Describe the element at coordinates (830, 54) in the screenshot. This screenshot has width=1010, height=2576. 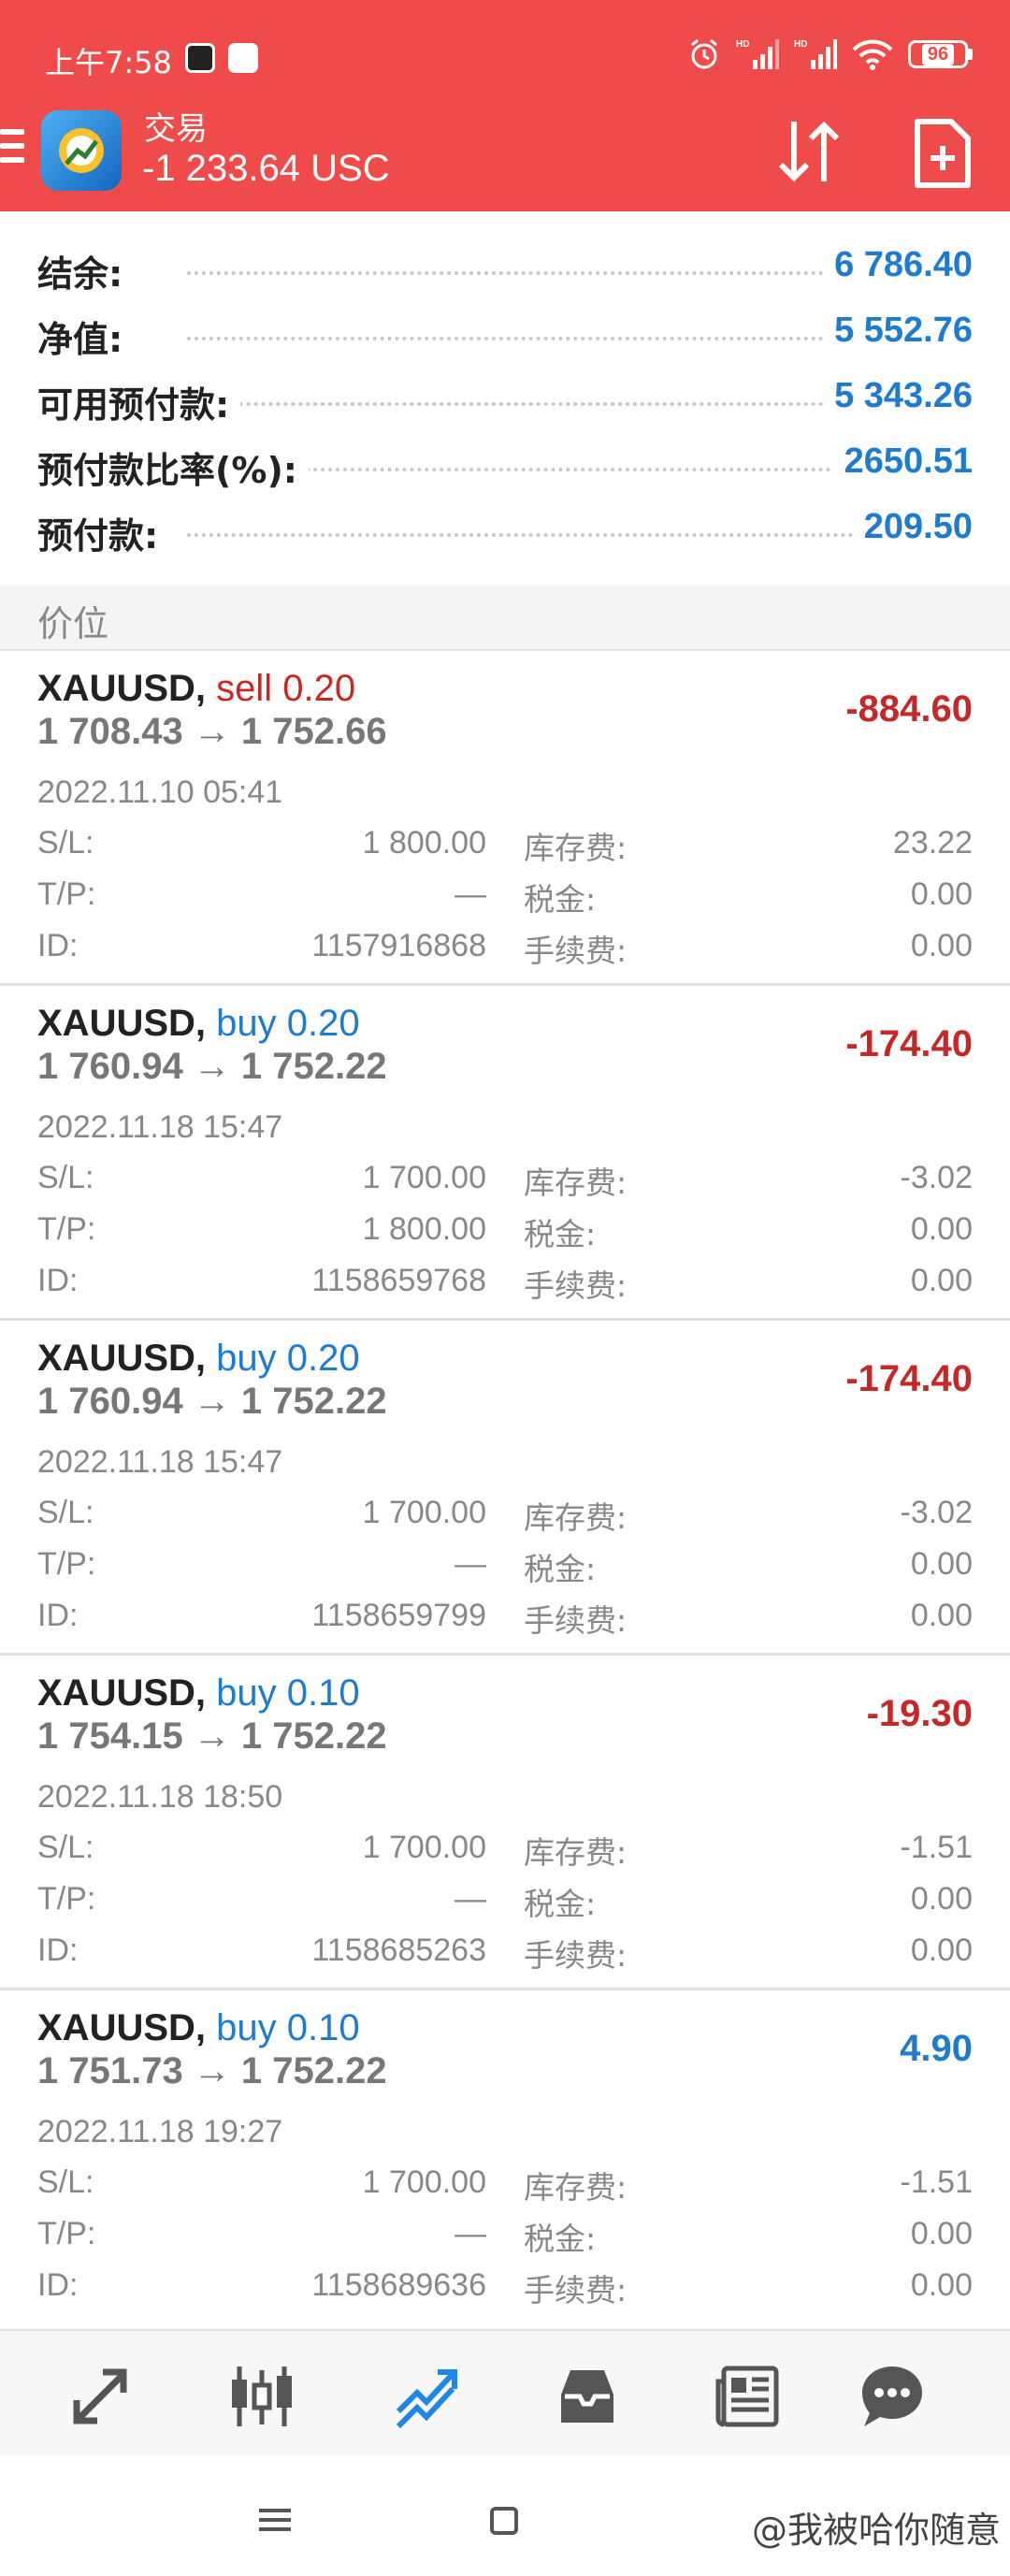
I see `status-icons: HD HD 96` at that location.